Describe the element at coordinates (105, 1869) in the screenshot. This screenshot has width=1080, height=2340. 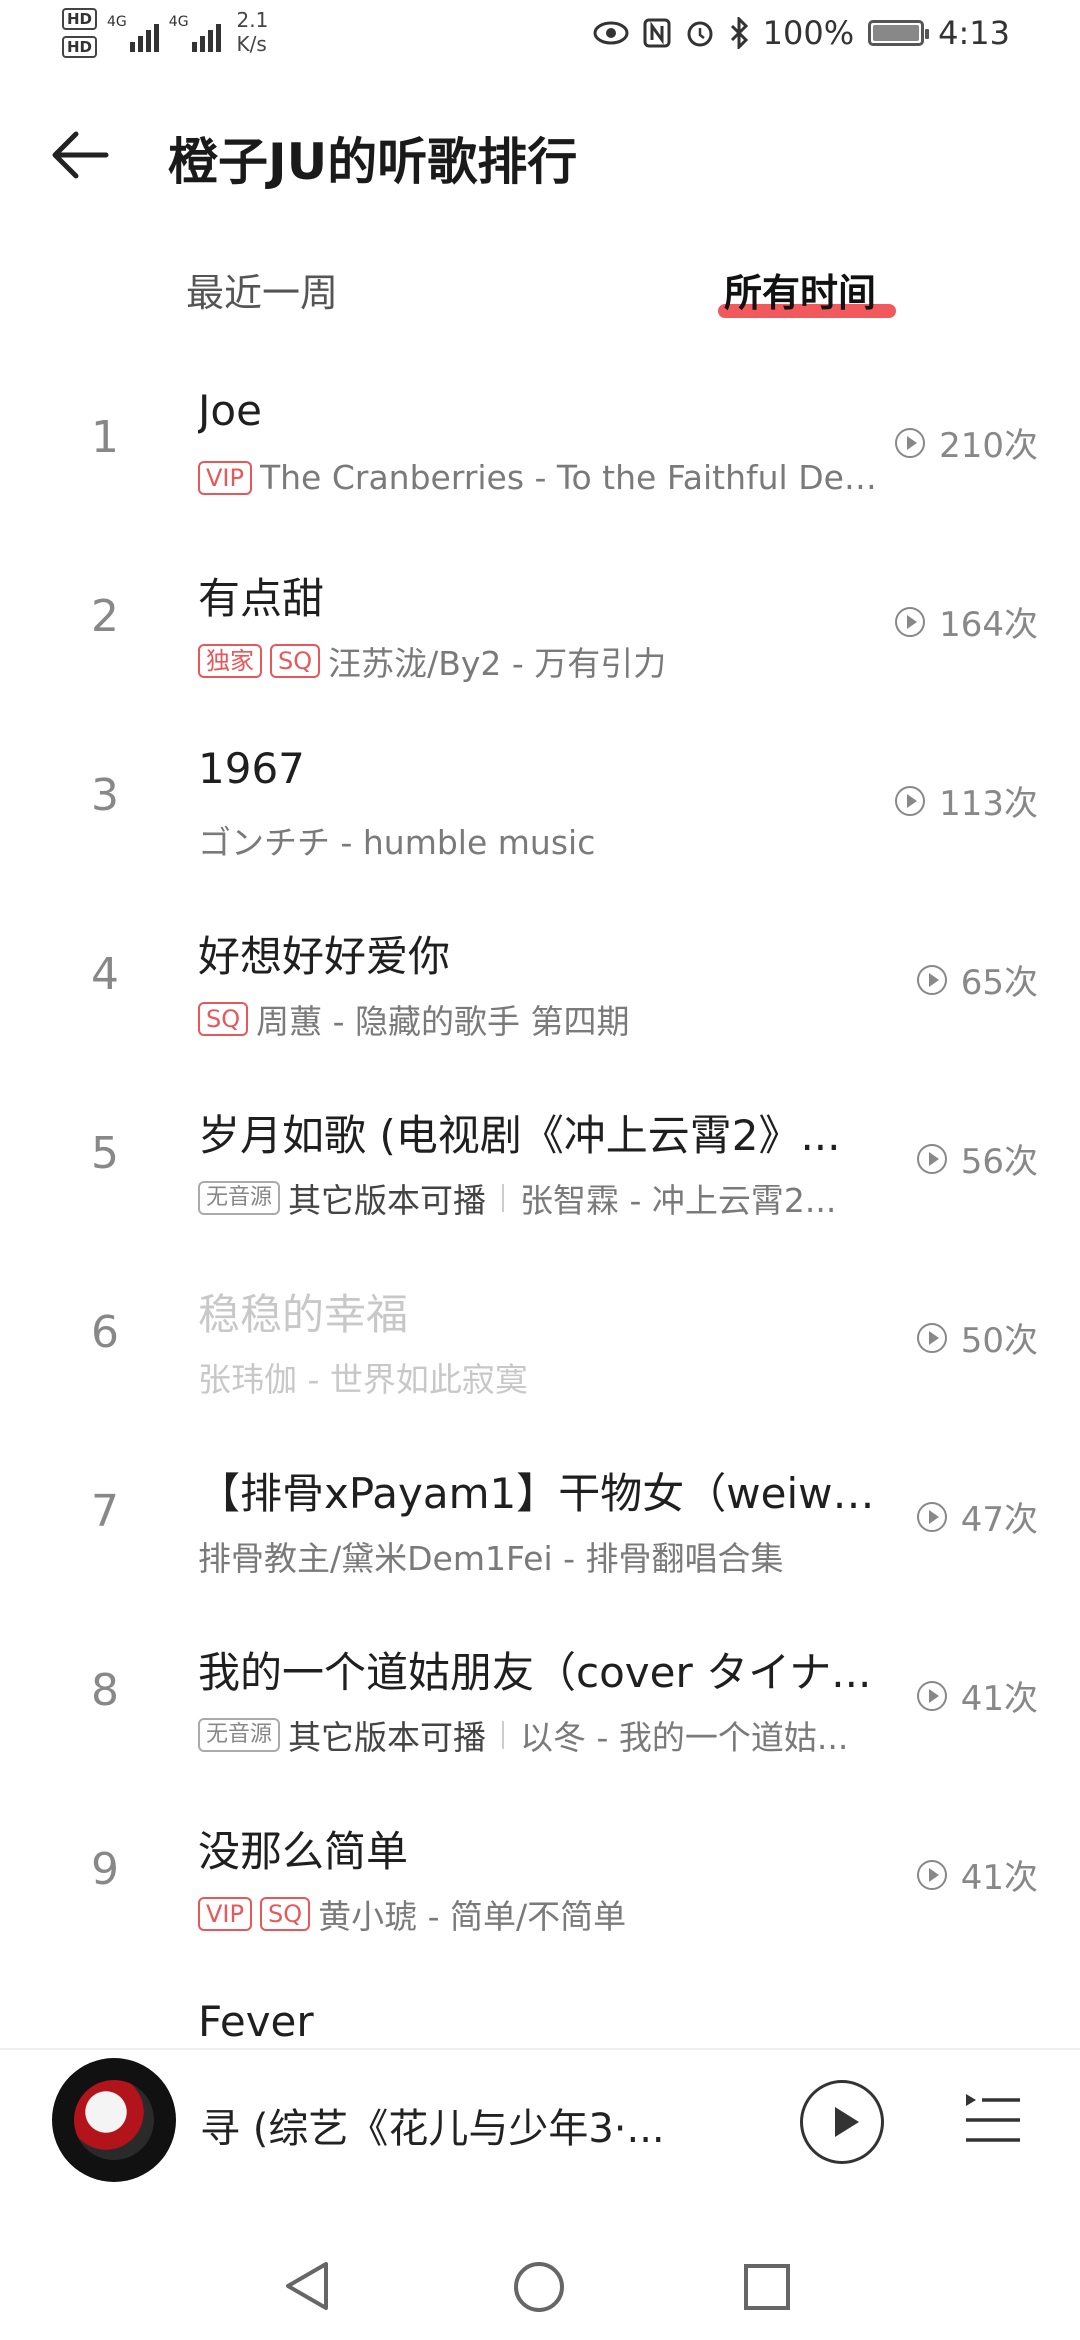
I see `rank-number: 9` at that location.